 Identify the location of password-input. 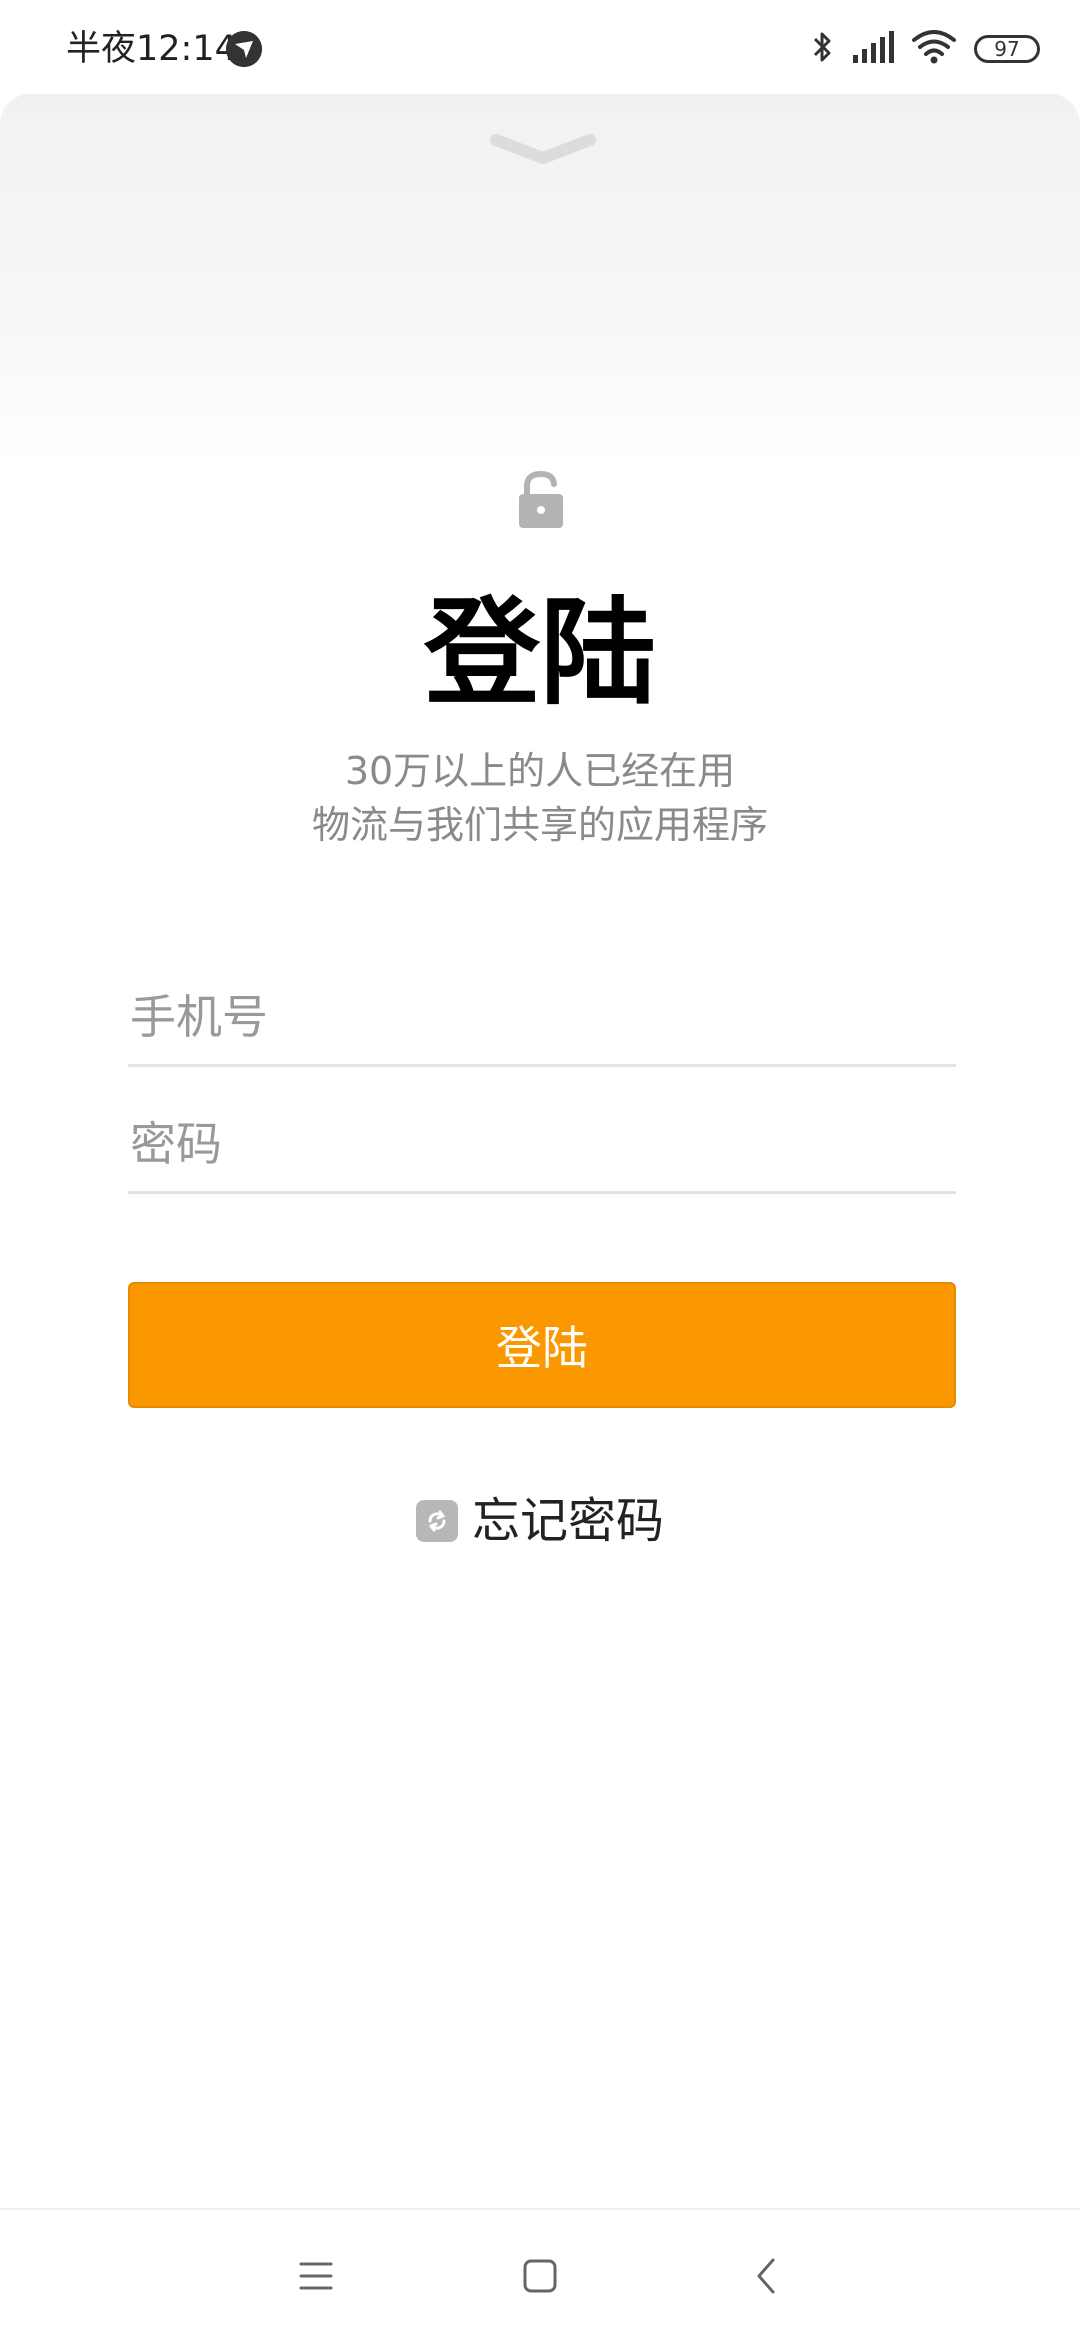
(540, 1144).